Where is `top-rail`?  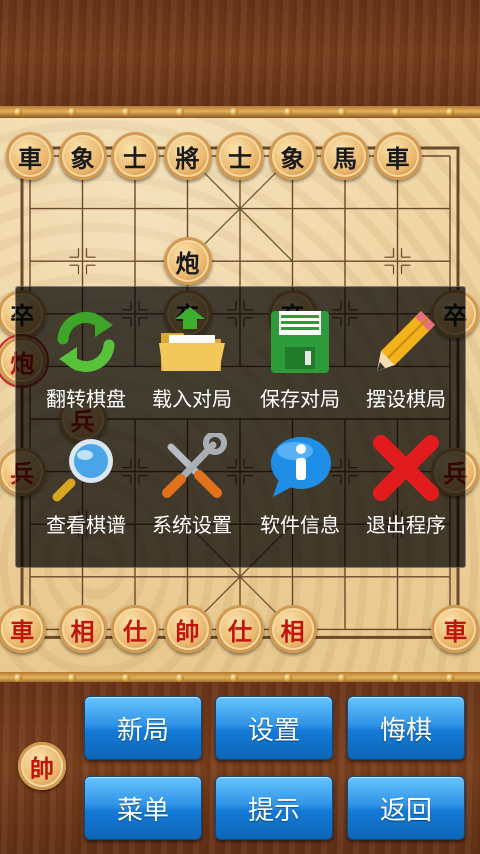
top-rail is located at coordinates (240, 112).